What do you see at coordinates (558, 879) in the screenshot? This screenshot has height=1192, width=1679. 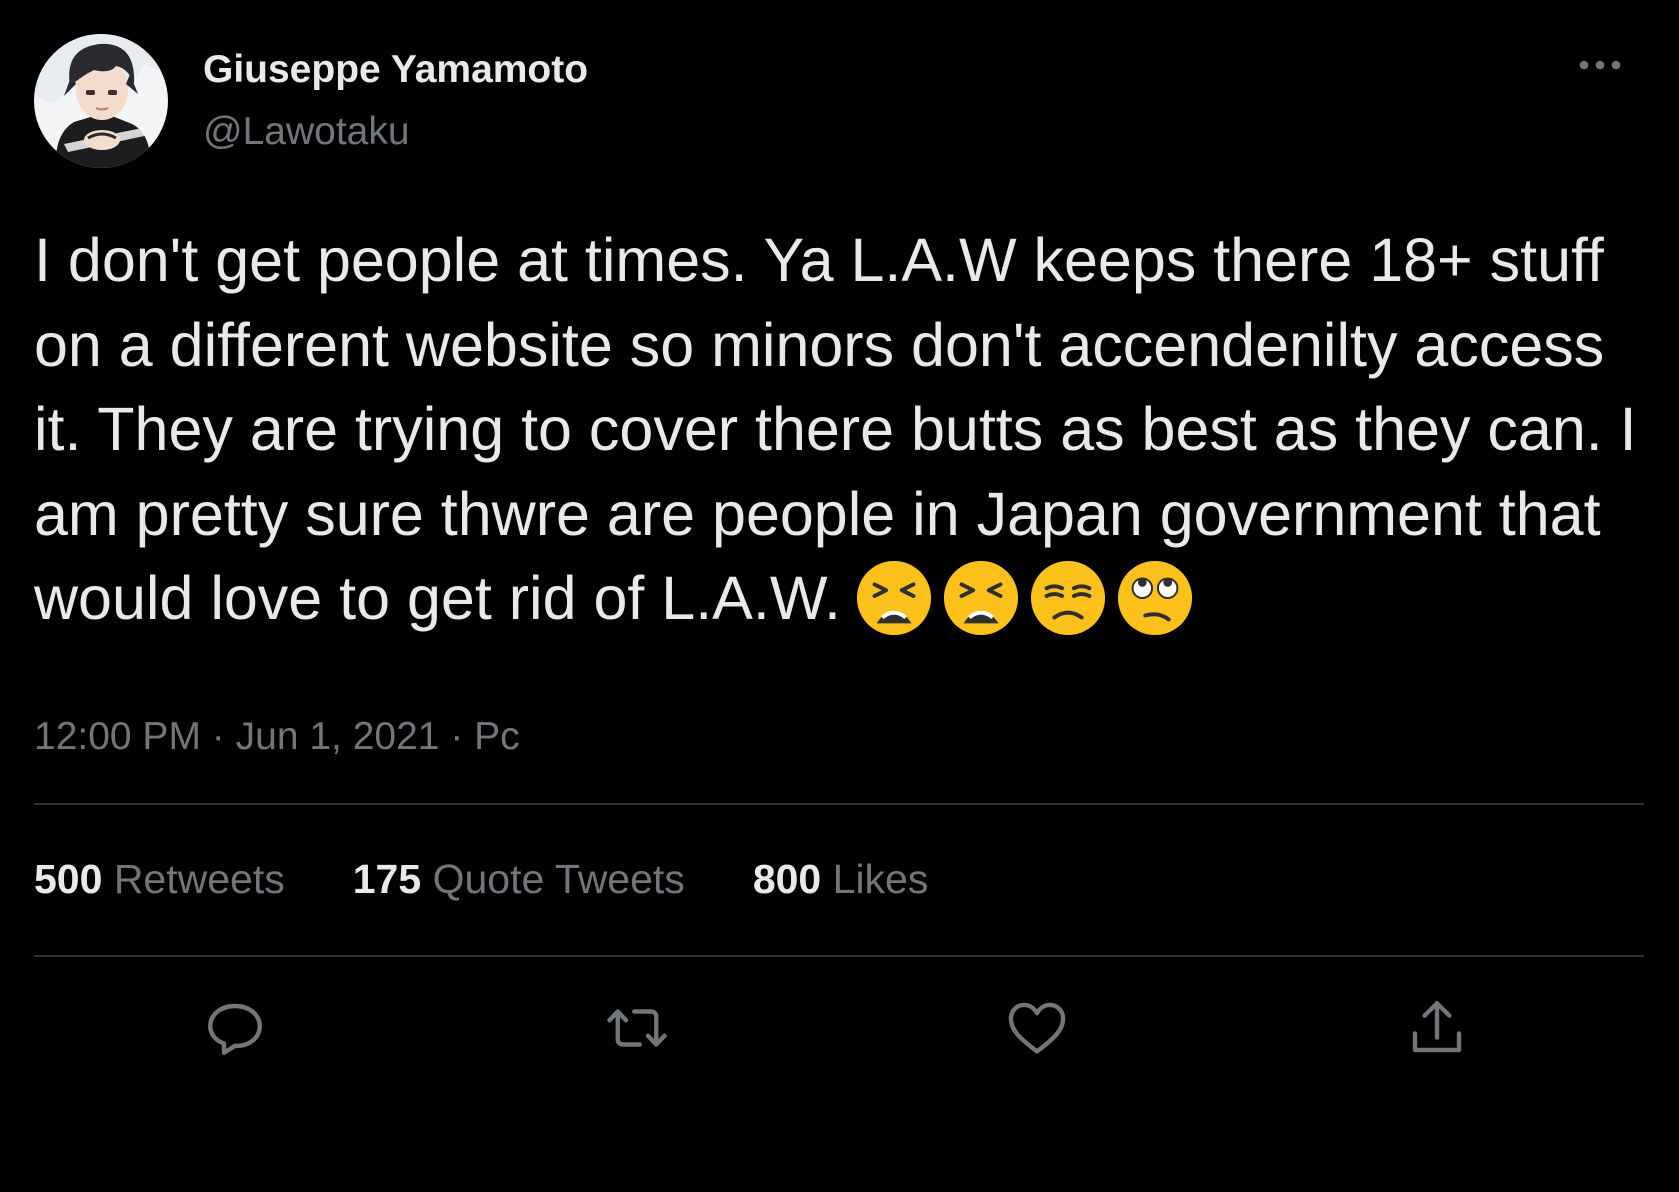 I see `quote-tweets-label: Quote Tweets` at bounding box center [558, 879].